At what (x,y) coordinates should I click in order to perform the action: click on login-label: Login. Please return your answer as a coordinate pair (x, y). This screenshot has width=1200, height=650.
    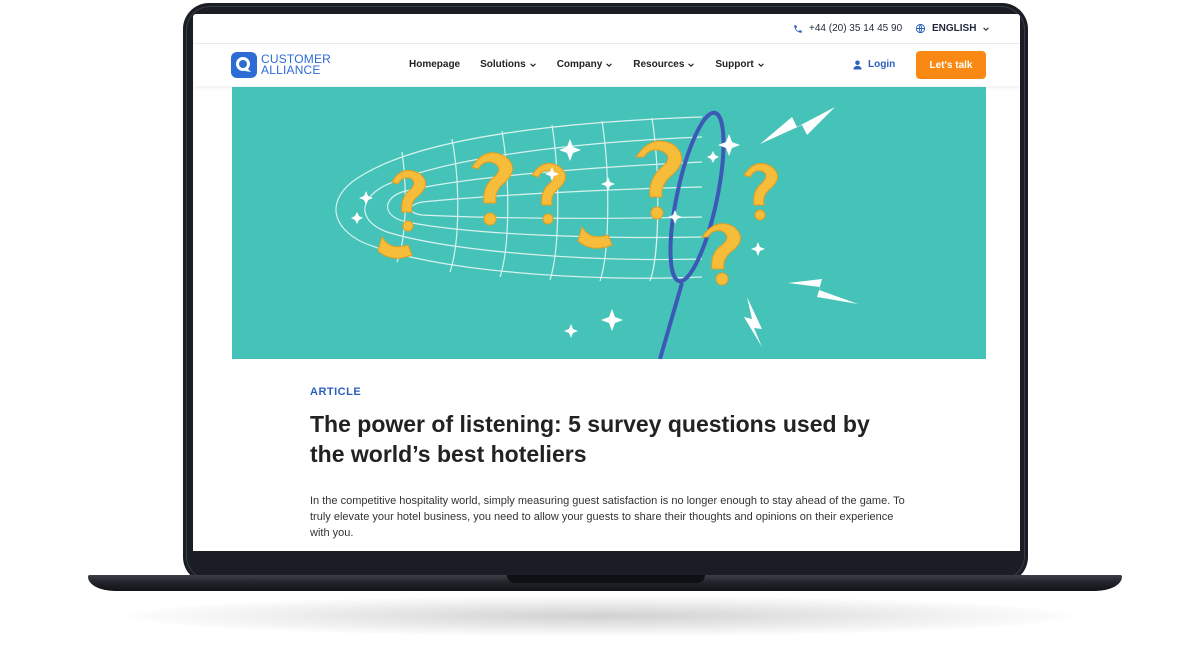
    Looking at the image, I should click on (882, 64).